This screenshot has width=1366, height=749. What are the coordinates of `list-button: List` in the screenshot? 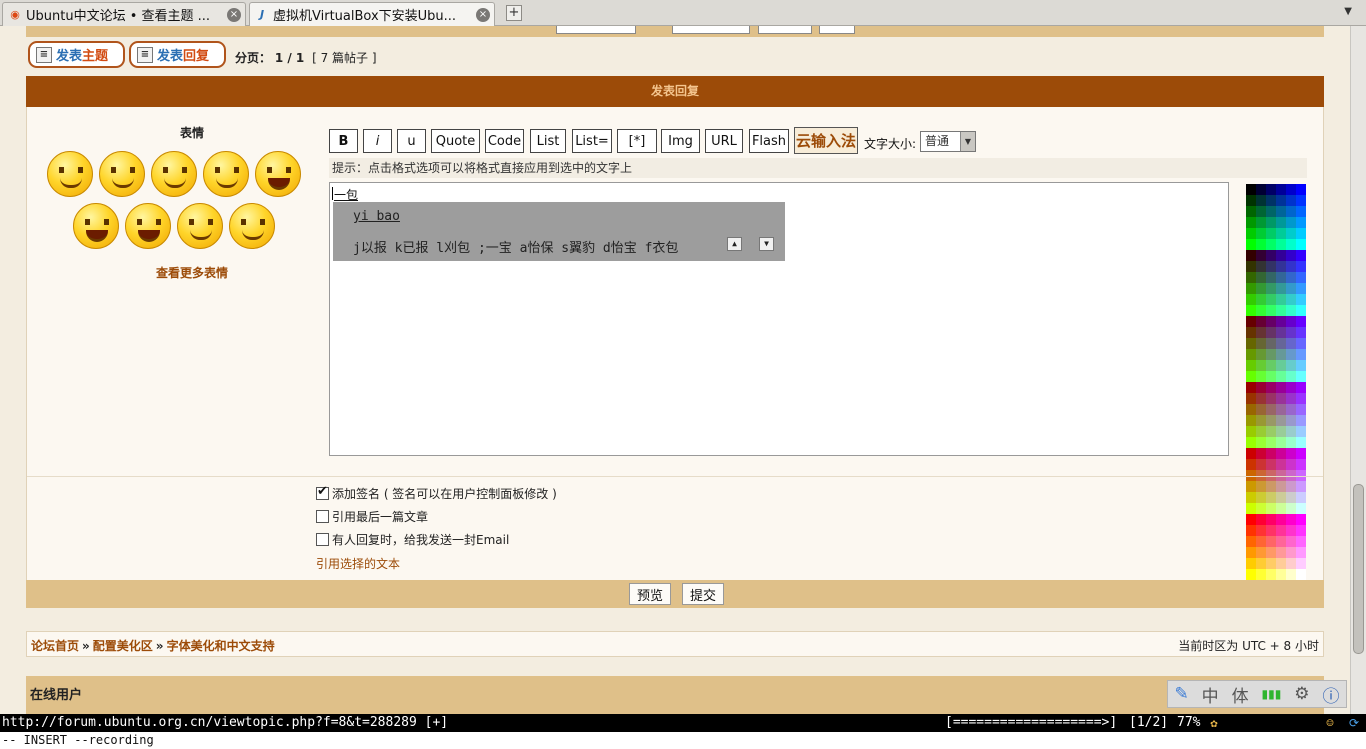 It's located at (548, 141).